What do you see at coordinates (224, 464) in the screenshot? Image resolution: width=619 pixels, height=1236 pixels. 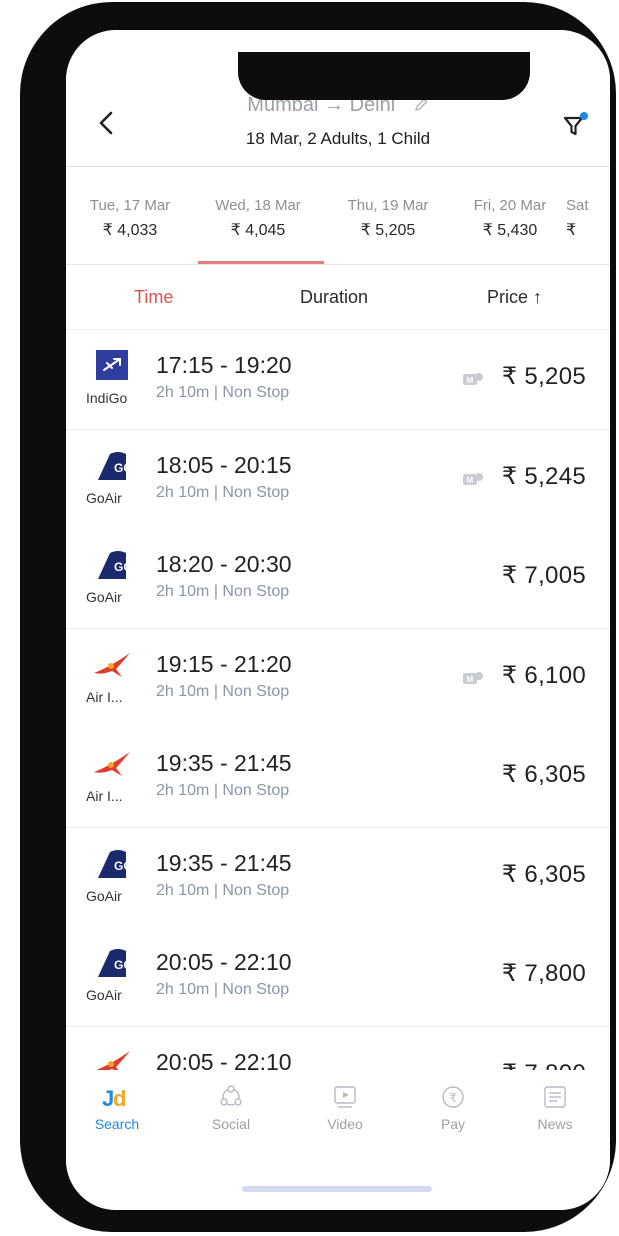 I see `flight-times: 18:05 - 20:15` at bounding box center [224, 464].